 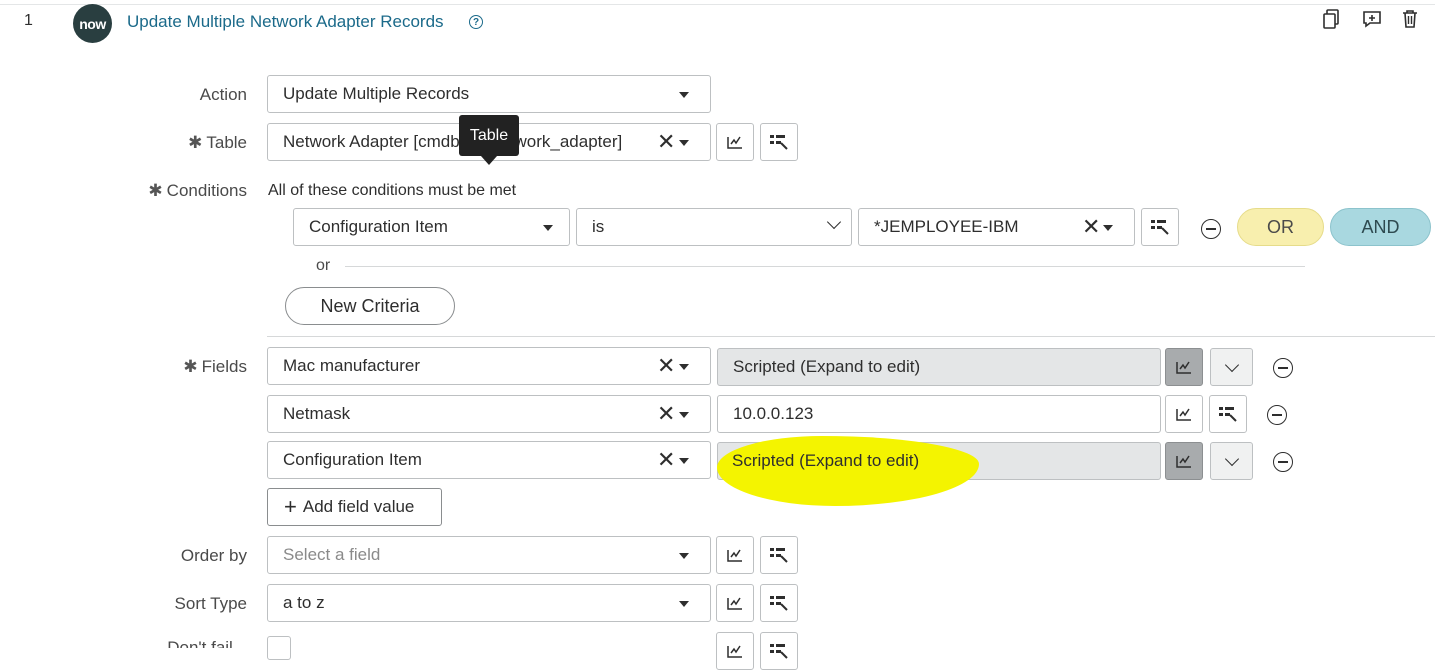 I want to click on and-button: AND, so click(x=1380, y=227).